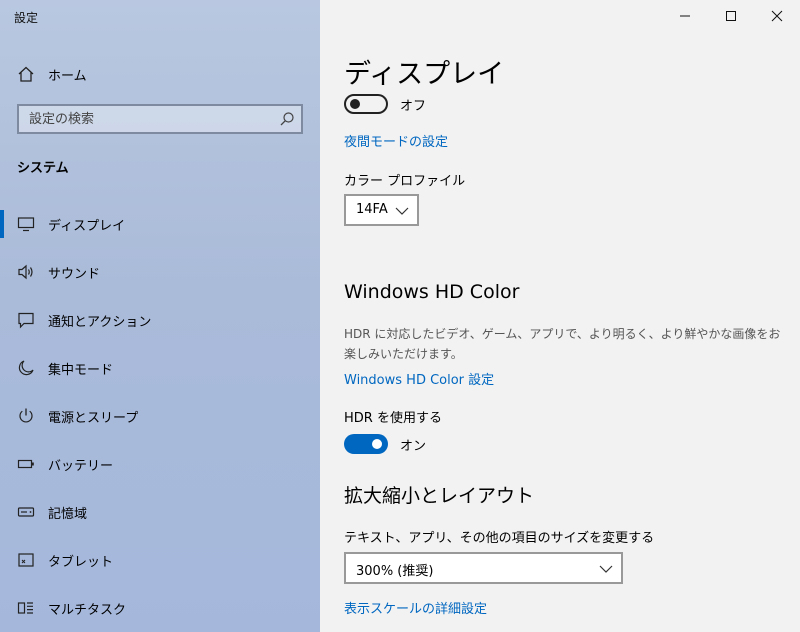  Describe the element at coordinates (81, 370) in the screenshot. I see `sidebar-item-label: 集中モード` at that location.